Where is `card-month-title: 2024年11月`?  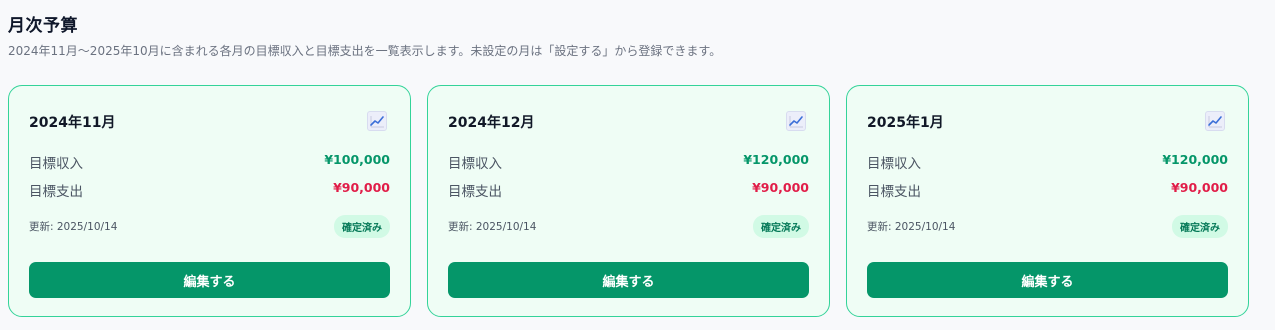 card-month-title: 2024年11月 is located at coordinates (72, 123).